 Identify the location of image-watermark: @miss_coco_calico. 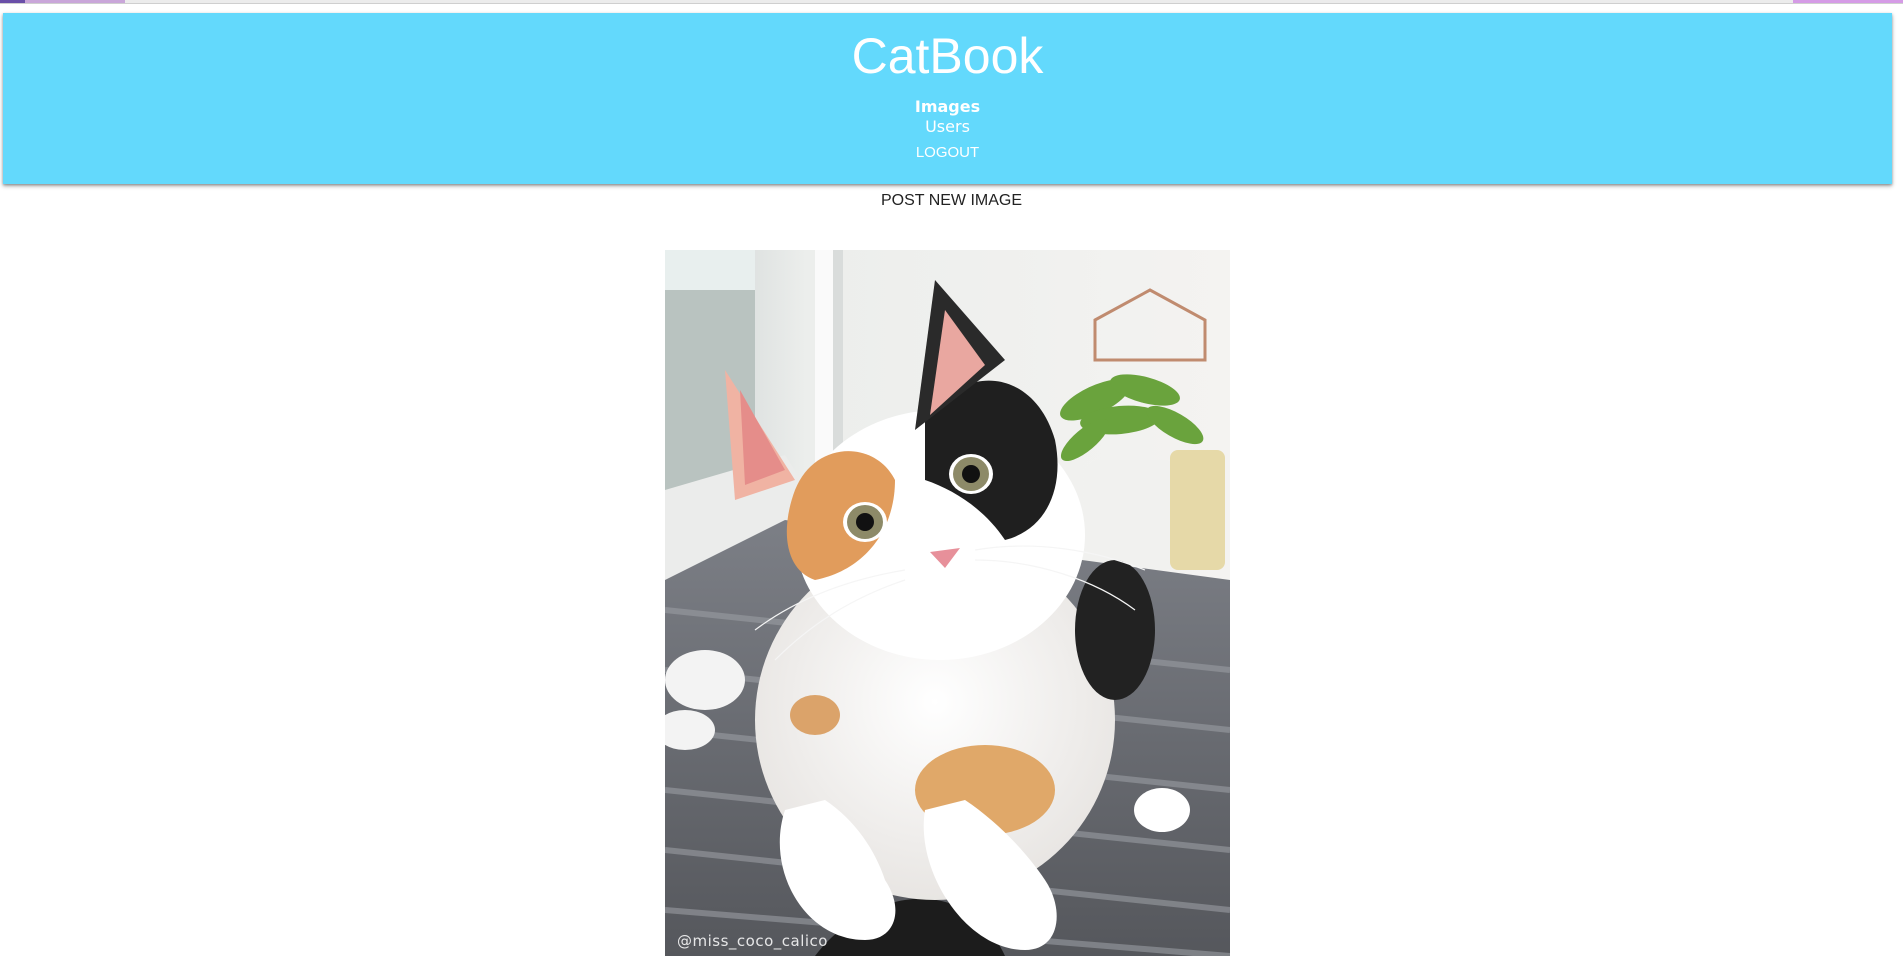
(752, 941).